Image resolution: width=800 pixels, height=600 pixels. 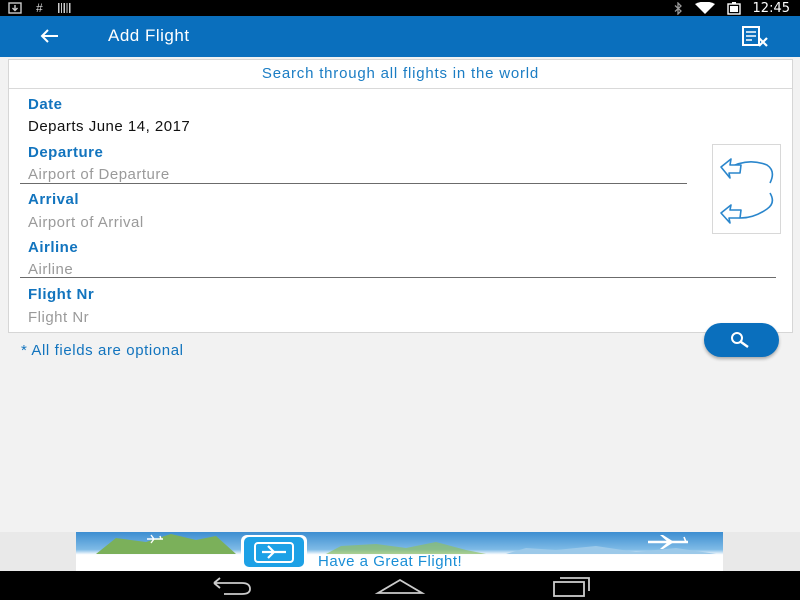 What do you see at coordinates (39, 8) in the screenshot?
I see `hash-icon: #` at bounding box center [39, 8].